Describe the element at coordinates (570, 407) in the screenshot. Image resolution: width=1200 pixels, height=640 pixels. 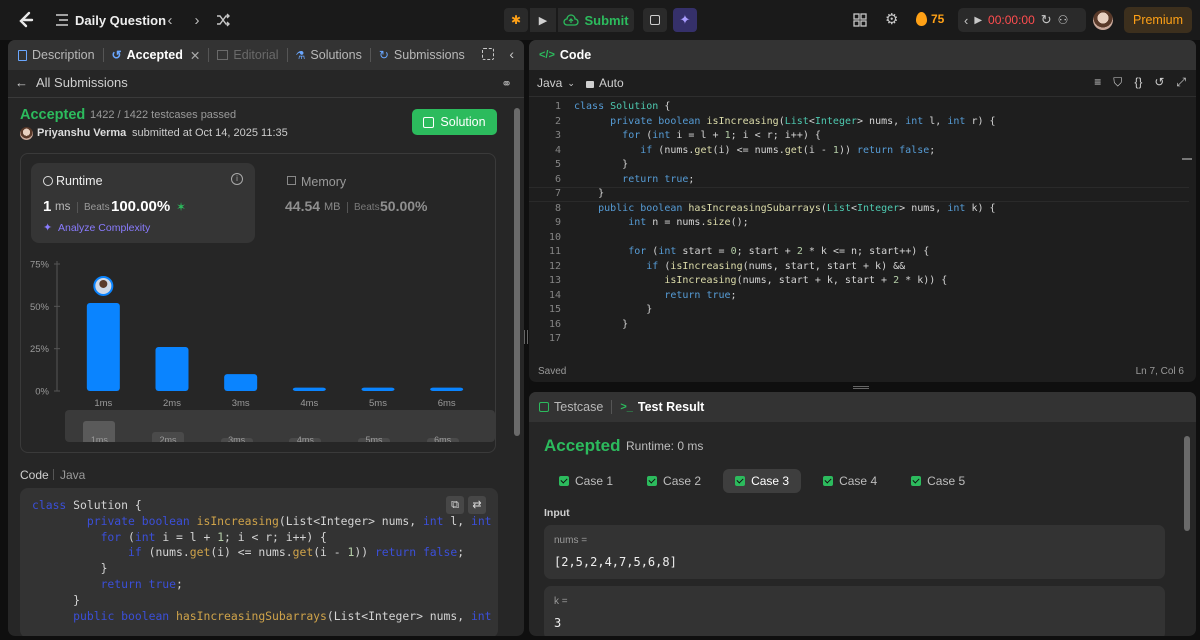
I see `tab-testcase: Testcase` at that location.